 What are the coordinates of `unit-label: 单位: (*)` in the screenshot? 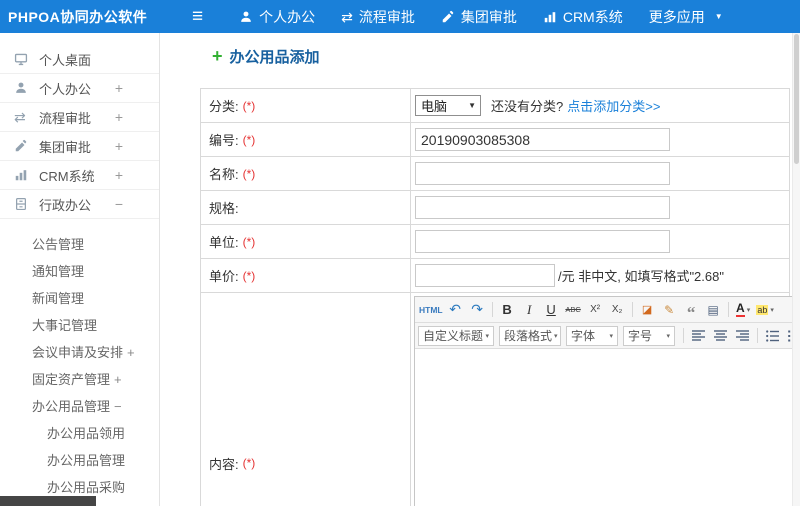 It's located at (306, 241).